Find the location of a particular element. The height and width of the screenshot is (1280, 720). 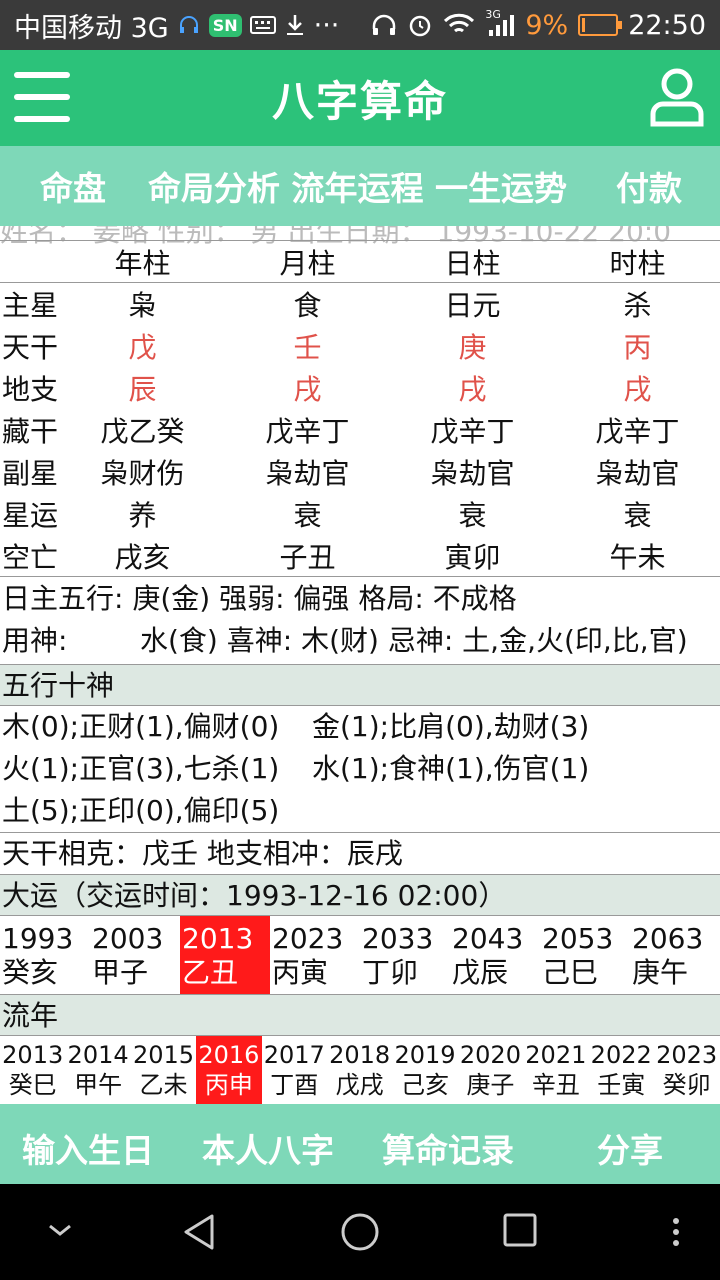

header-year: 年柱 is located at coordinates (142, 263).